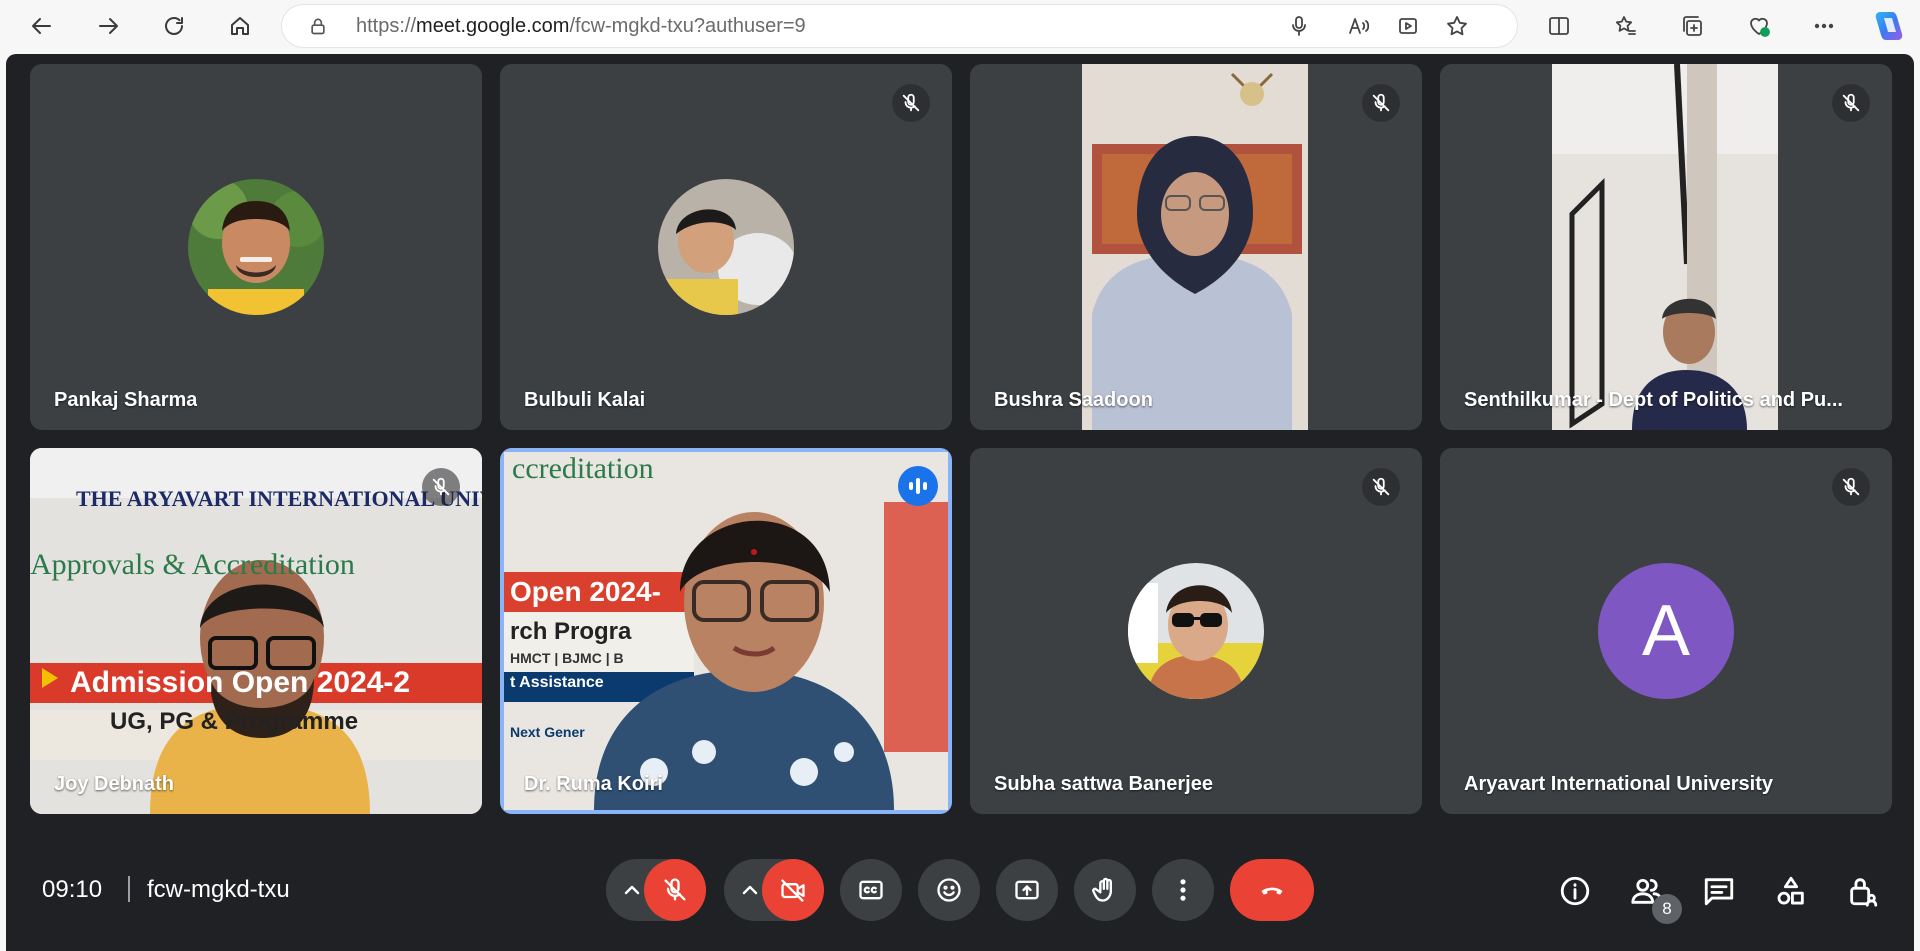 This screenshot has height=951, width=1920. I want to click on more-vertical-icon, so click(1183, 890).